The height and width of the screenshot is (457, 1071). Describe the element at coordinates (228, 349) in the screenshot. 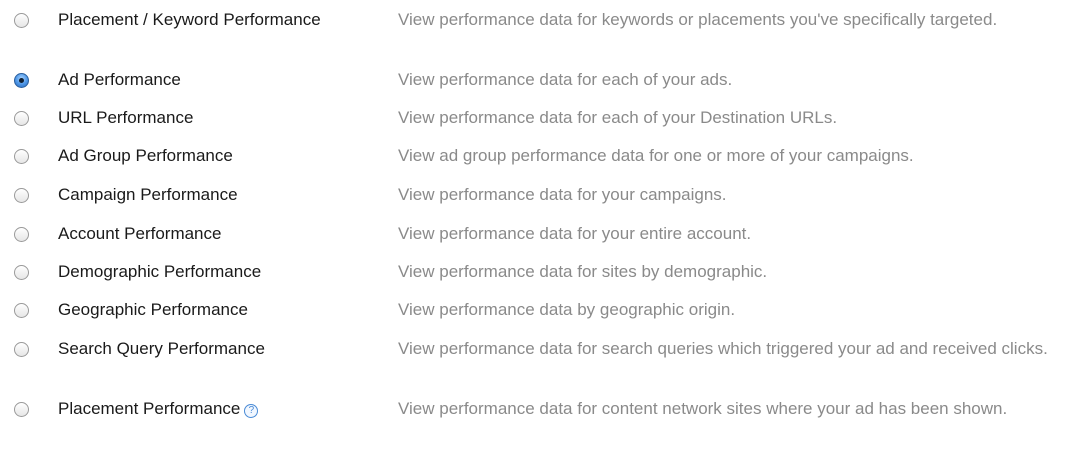

I see `report-label-search-query: Search Query Performance` at that location.